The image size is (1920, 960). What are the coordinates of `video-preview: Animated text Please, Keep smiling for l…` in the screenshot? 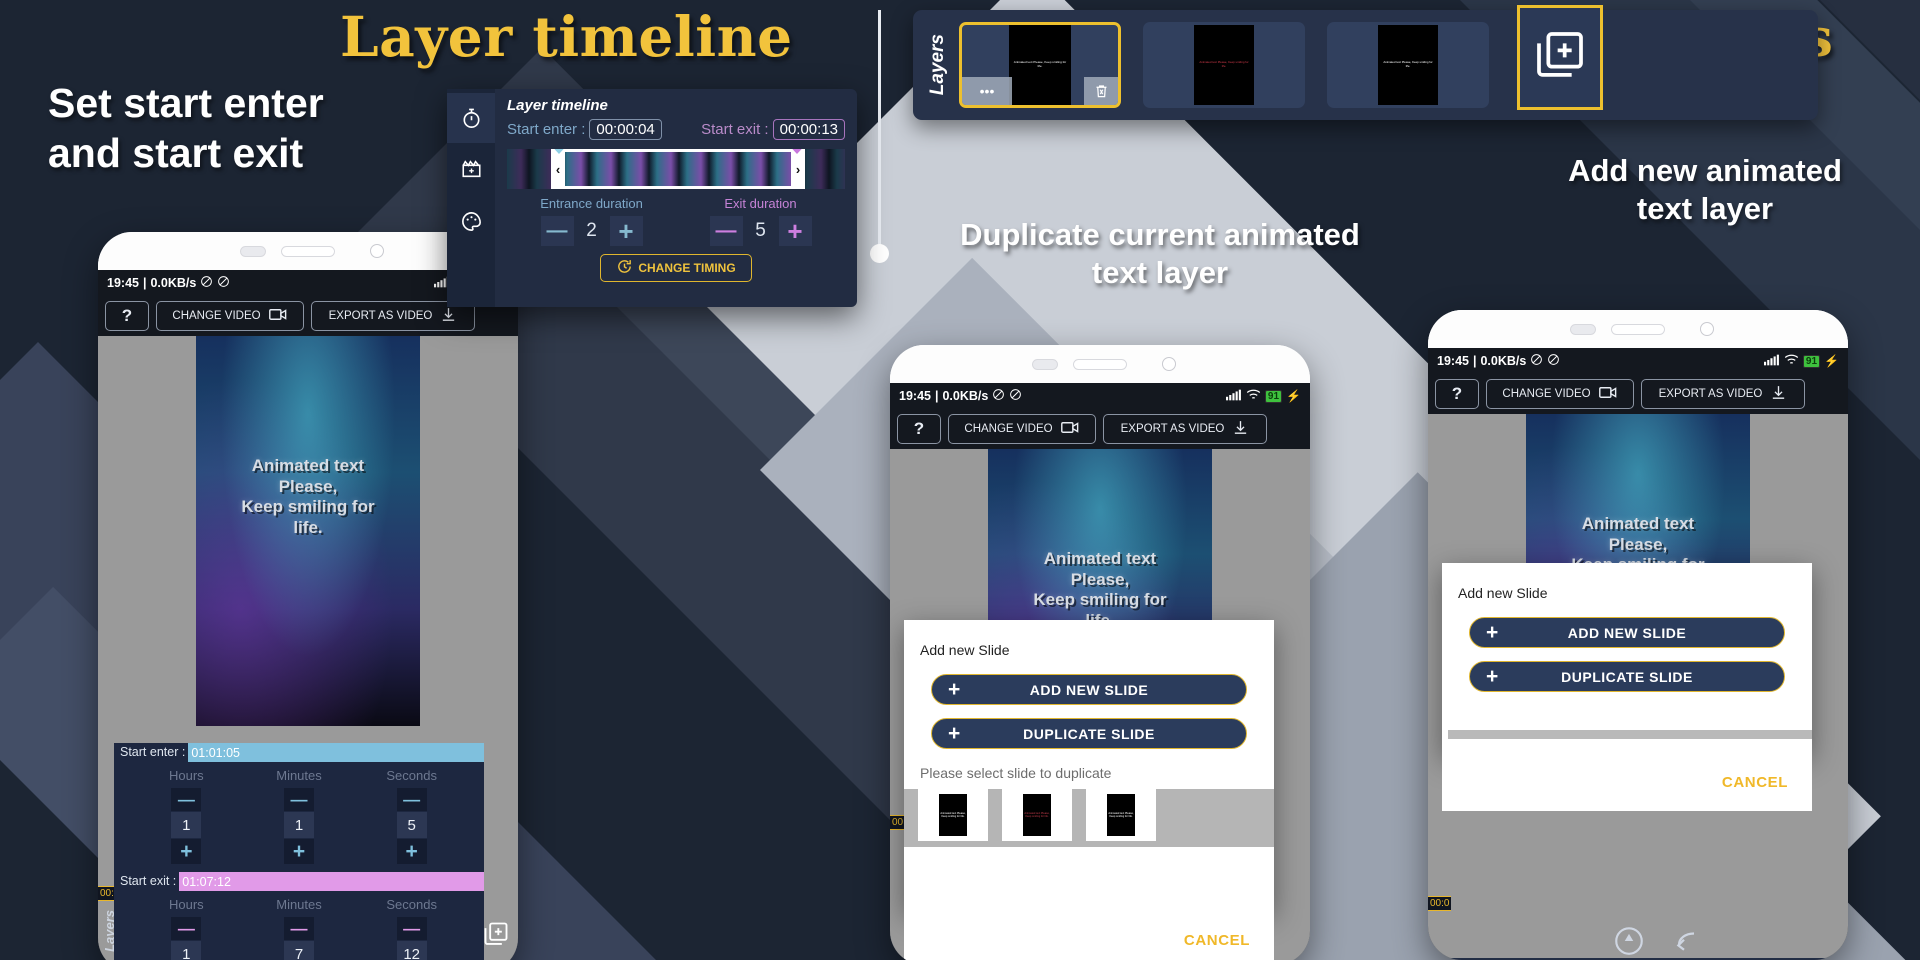 It's located at (308, 531).